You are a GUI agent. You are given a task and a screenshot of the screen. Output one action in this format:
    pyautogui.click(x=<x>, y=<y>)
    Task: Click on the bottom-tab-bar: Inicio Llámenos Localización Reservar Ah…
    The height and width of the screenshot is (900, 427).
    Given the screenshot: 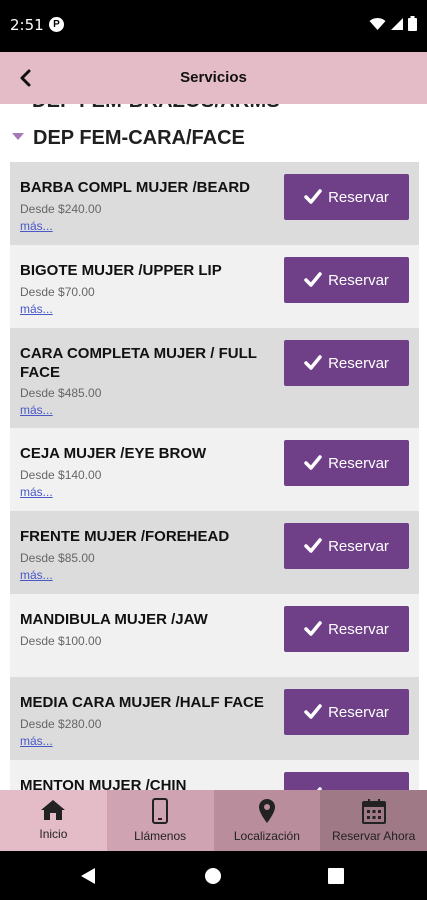 What is the action you would take?
    pyautogui.click(x=213, y=820)
    